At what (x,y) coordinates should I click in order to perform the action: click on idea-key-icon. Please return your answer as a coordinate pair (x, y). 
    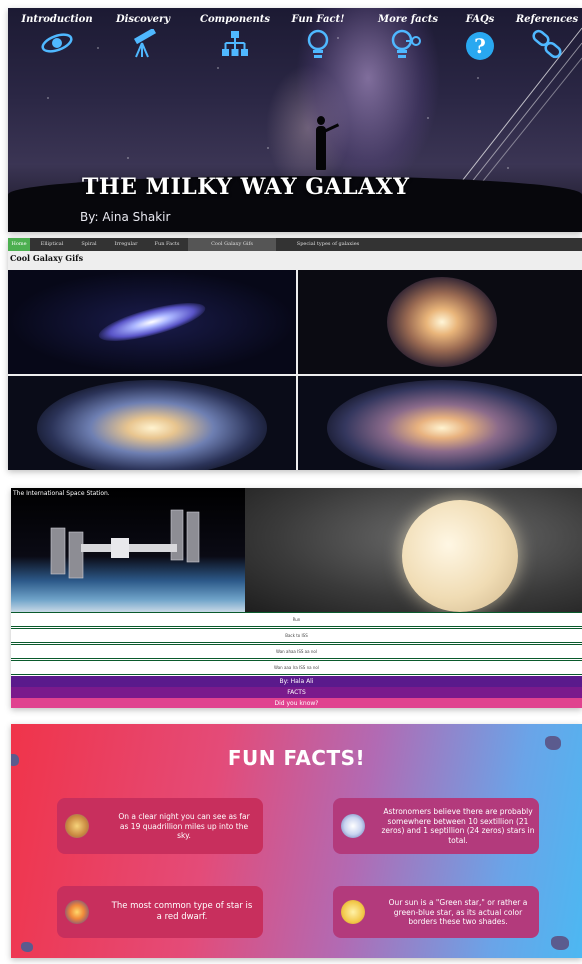
    Looking at the image, I should click on (408, 45).